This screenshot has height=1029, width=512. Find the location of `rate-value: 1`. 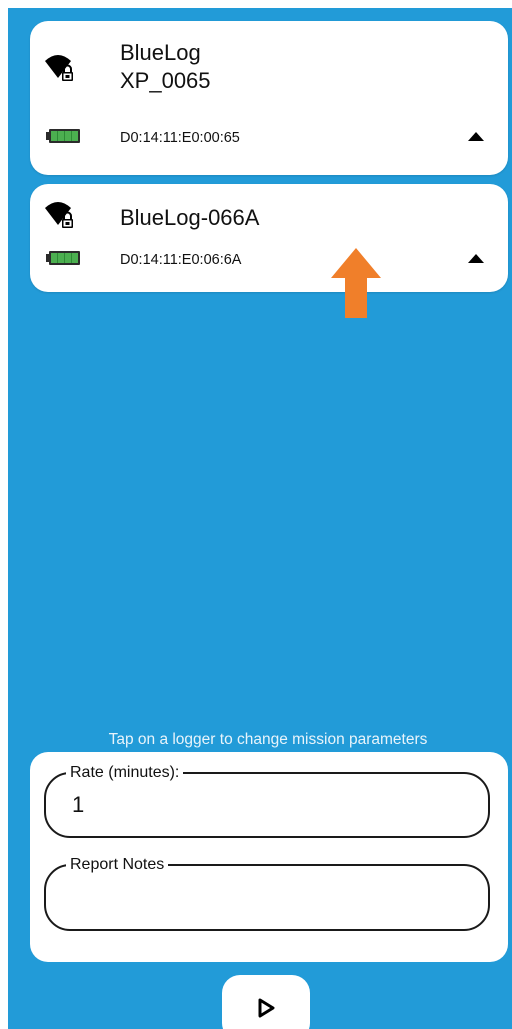

rate-value: 1 is located at coordinates (78, 805).